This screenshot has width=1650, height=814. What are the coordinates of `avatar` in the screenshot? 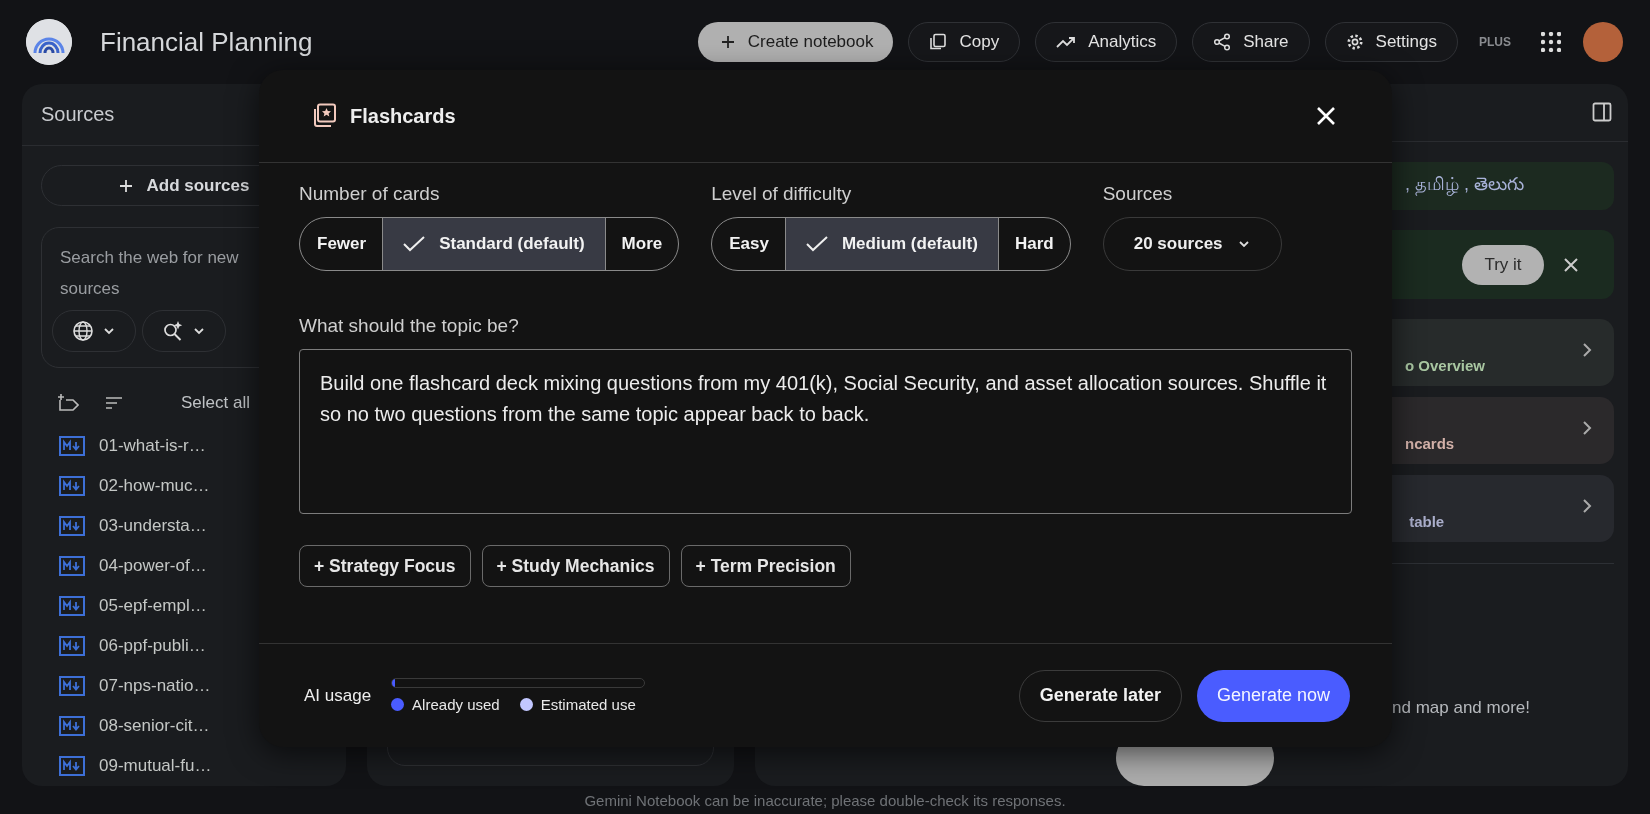 It's located at (1603, 42).